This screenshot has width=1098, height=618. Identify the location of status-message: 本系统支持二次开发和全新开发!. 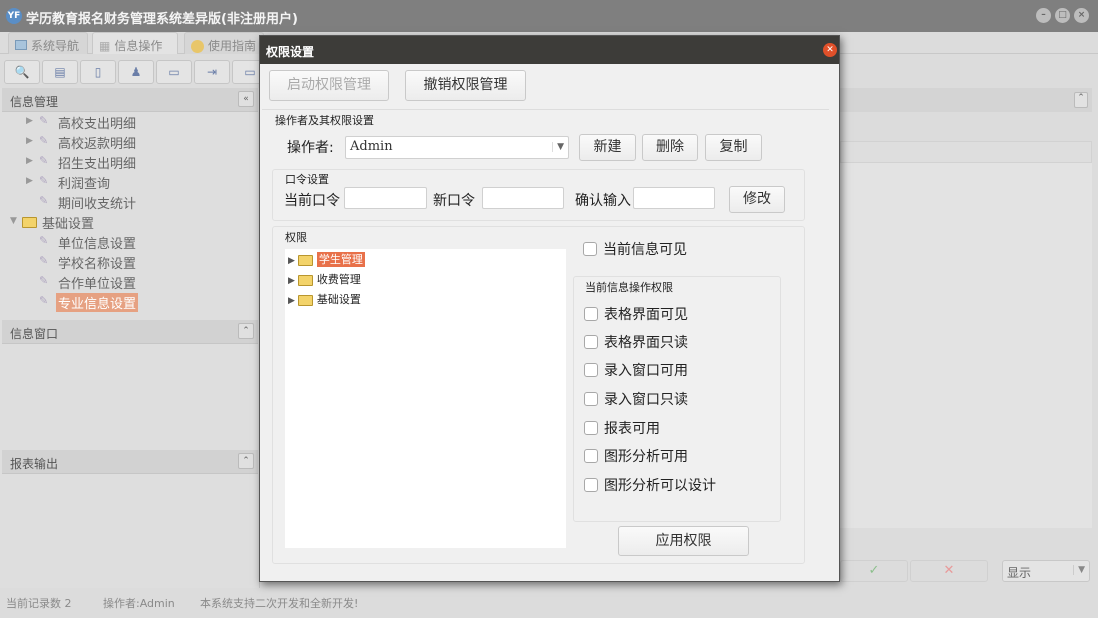
(279, 603).